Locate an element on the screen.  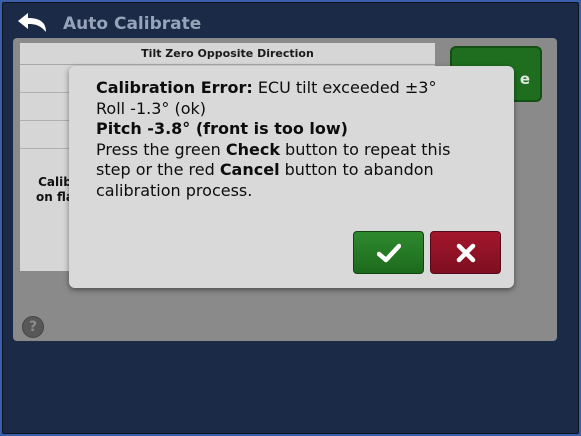
pitch-value: Pitch -3.8° (front is too low) is located at coordinates (298, 129).